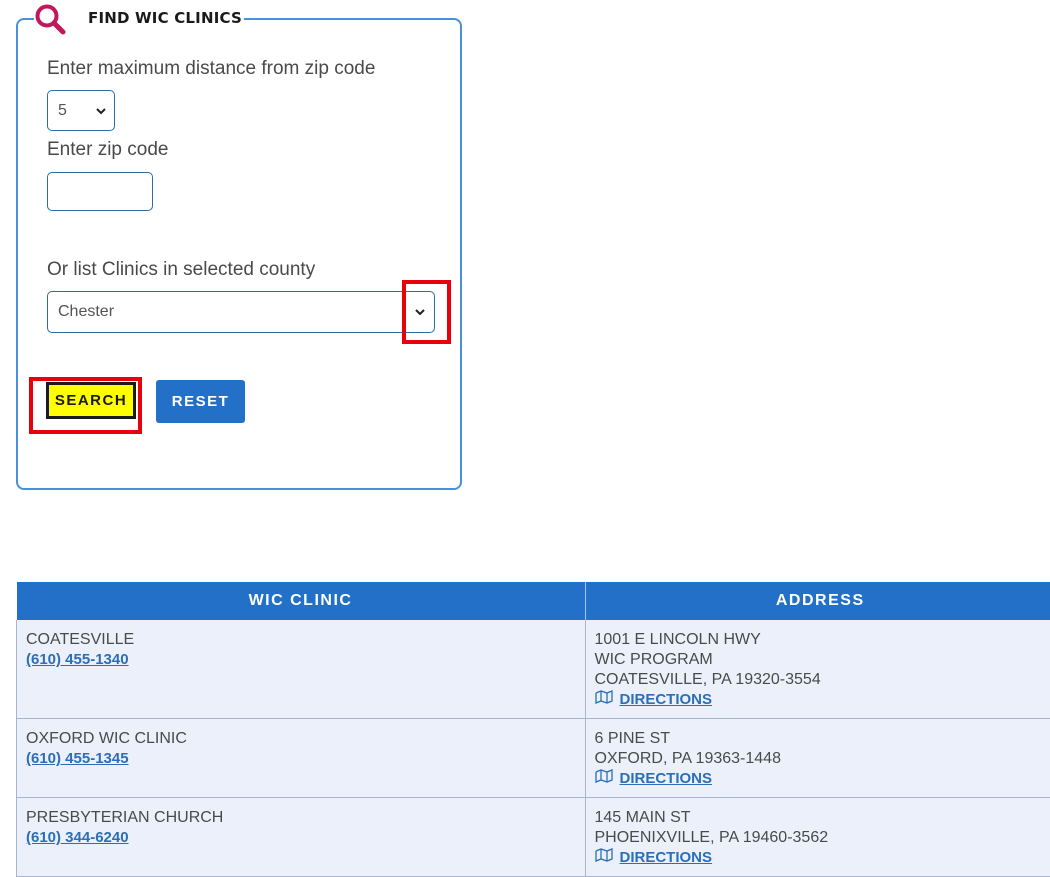 The width and height of the screenshot is (1050, 877). I want to click on clinic-cell: COATESVILLE (610) 455-1340, so click(301, 669).